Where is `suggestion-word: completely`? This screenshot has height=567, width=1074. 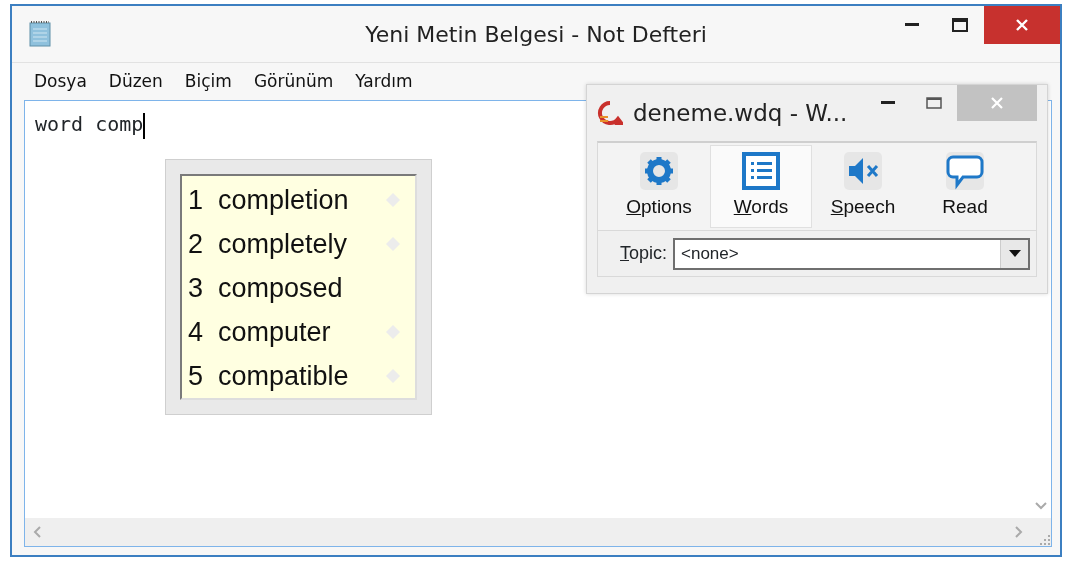
suggestion-word: completely is located at coordinates (301, 244).